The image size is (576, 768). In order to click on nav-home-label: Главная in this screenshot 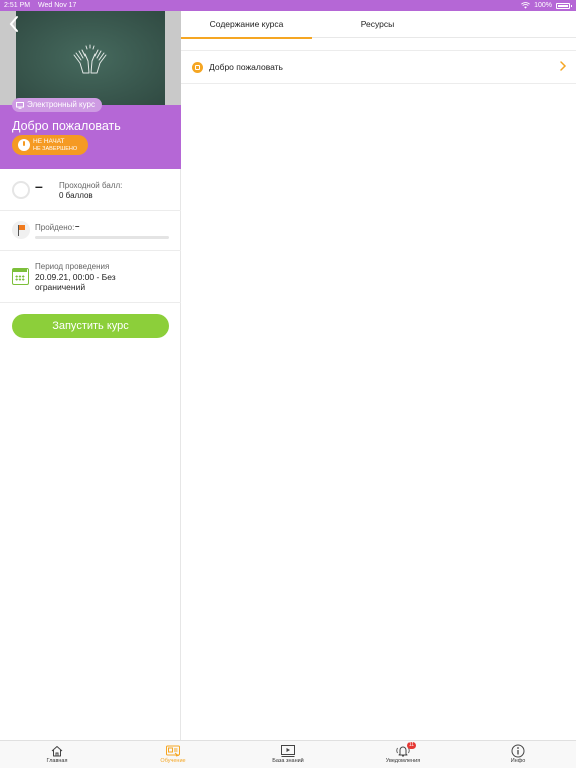, I will do `click(57, 761)`.